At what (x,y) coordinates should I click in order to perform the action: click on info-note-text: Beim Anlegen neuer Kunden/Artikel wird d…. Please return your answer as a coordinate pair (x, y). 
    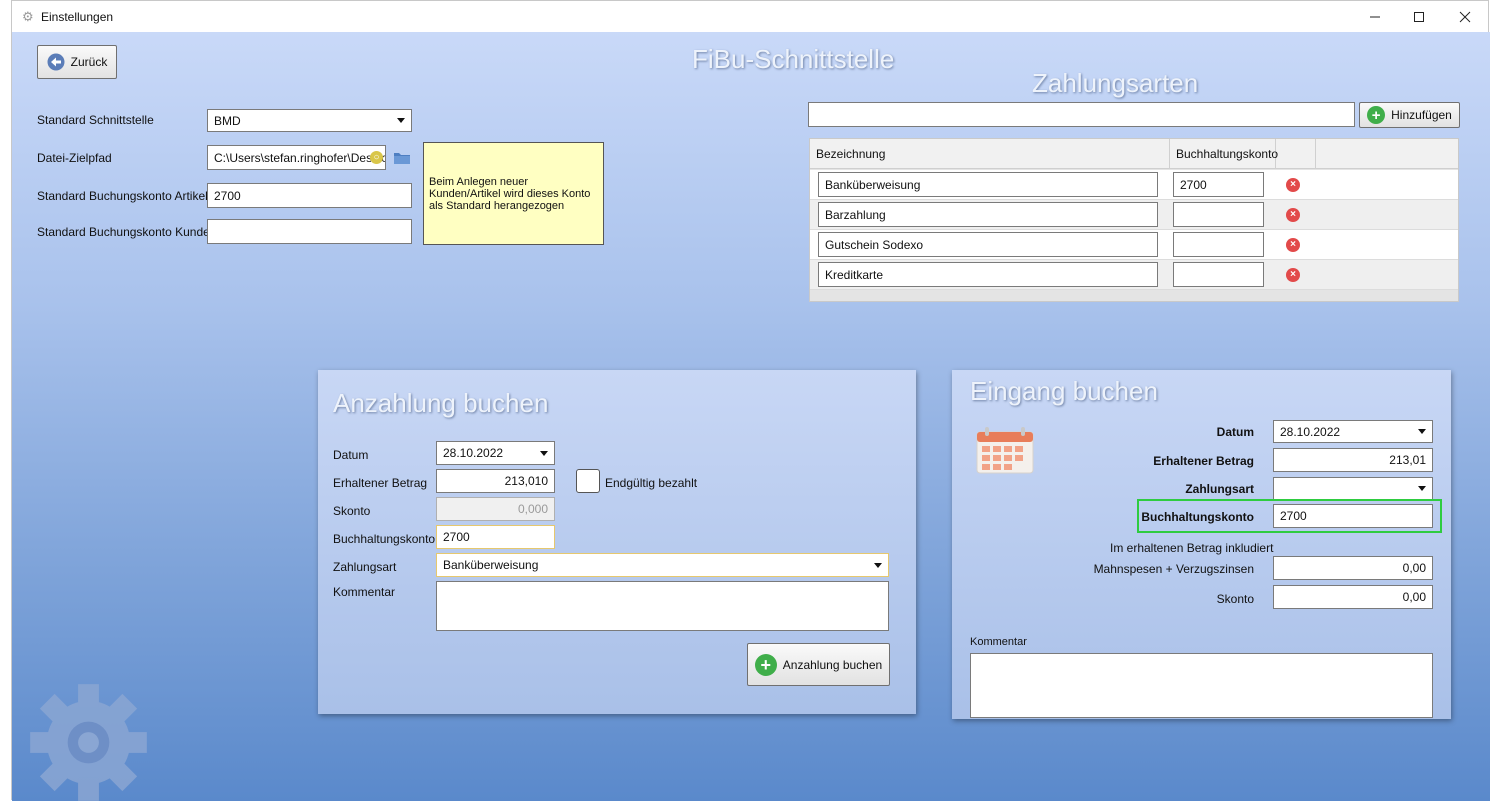
    Looking at the image, I should click on (510, 194).